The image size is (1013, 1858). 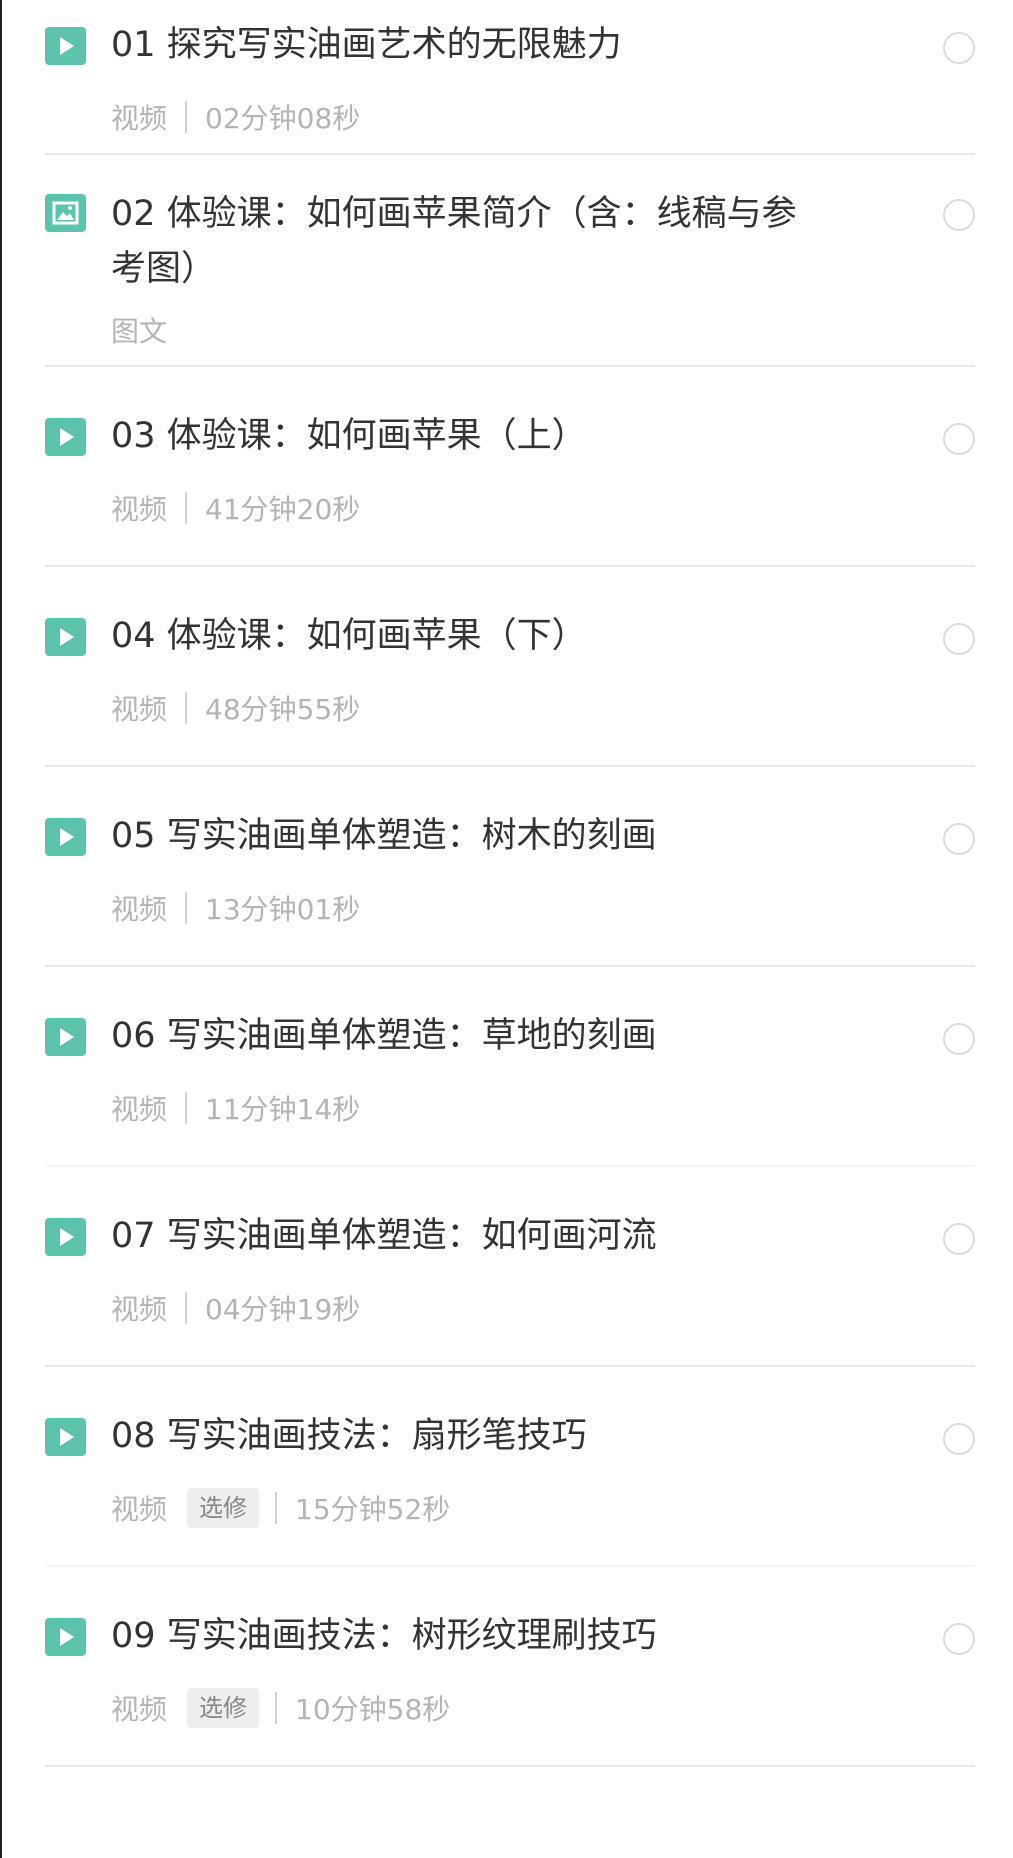 What do you see at coordinates (283, 509) in the screenshot?
I see `lesson-duration: 41分钟20秒` at bounding box center [283, 509].